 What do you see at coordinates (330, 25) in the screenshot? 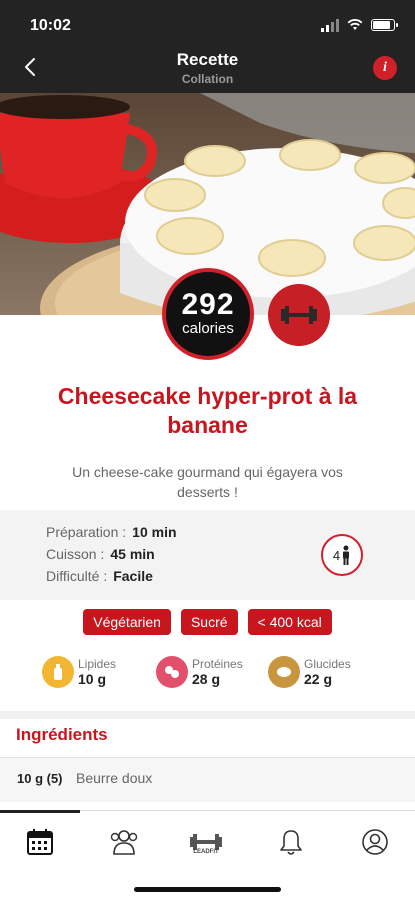
I see `signal-icon` at bounding box center [330, 25].